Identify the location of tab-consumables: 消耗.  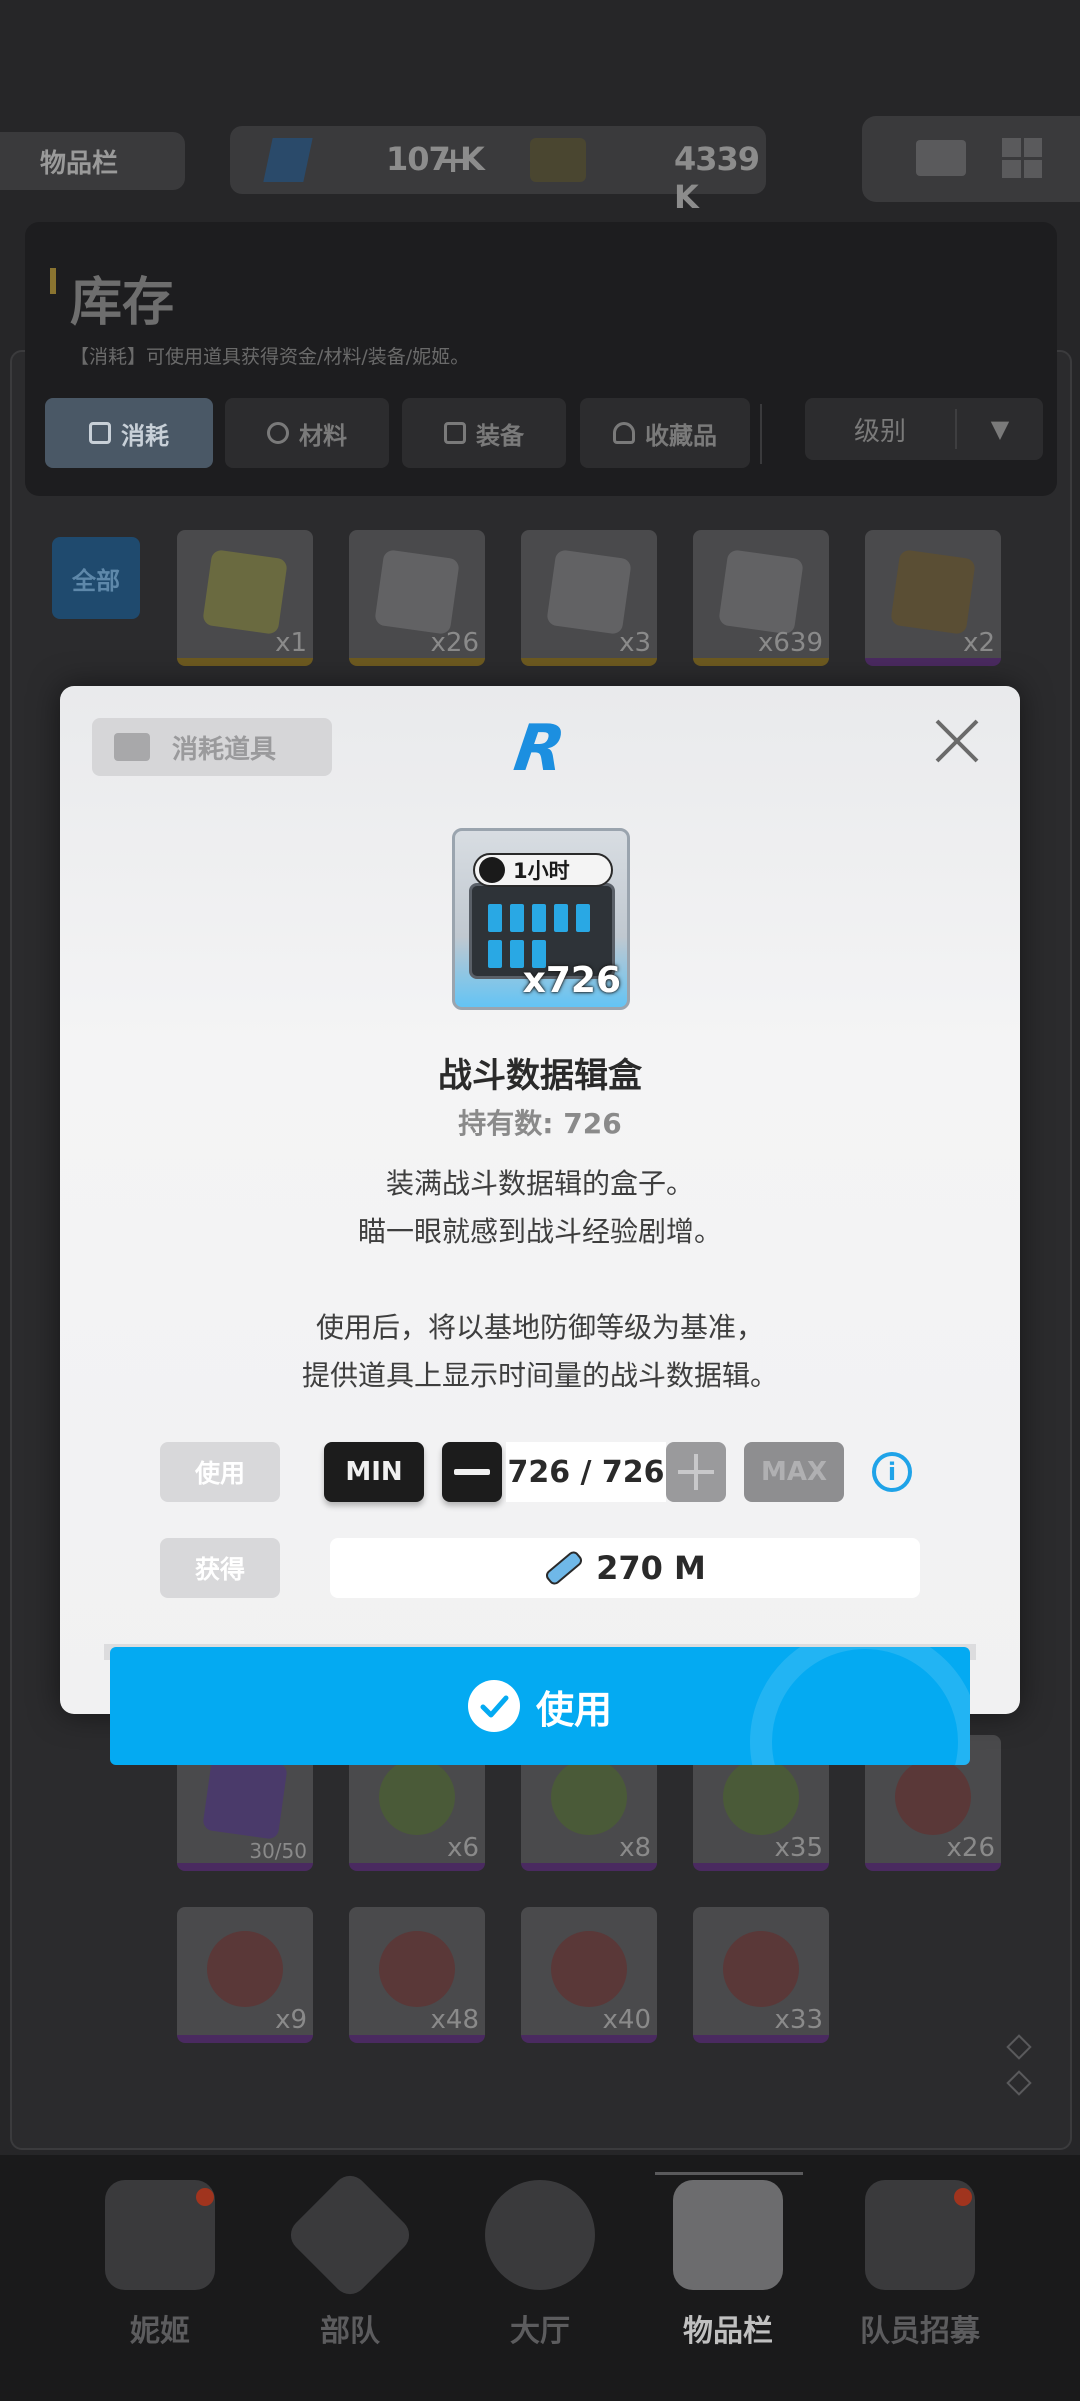
(129, 433).